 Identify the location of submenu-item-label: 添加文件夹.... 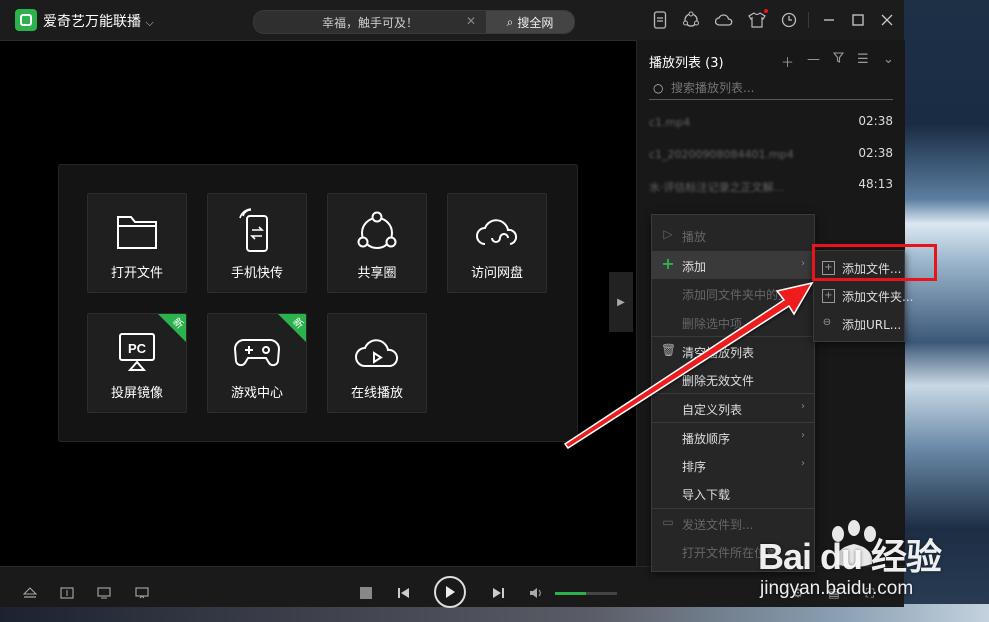
(878, 297).